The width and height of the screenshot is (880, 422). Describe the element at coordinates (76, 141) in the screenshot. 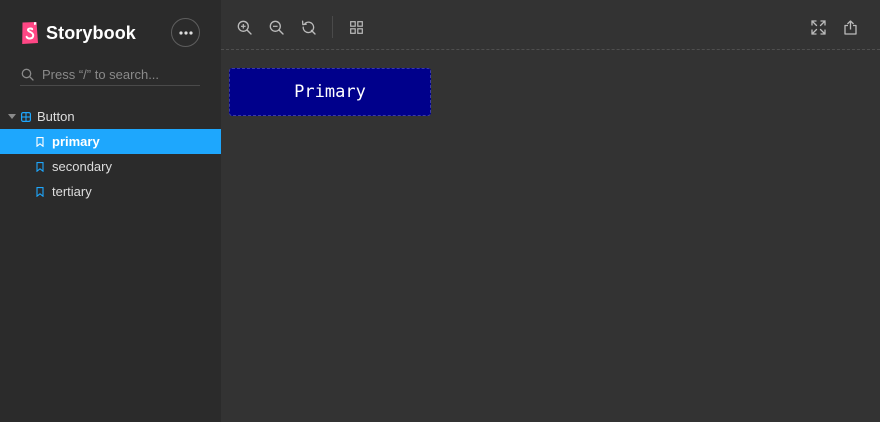

I see `story-label: primary` at that location.